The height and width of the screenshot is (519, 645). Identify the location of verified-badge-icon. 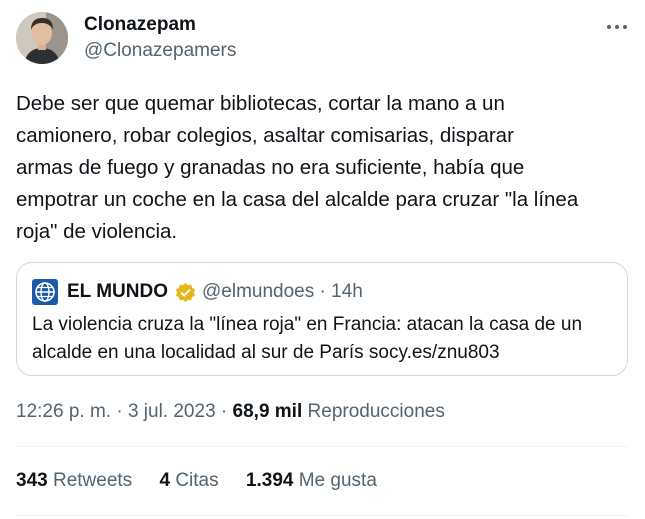
(185, 292).